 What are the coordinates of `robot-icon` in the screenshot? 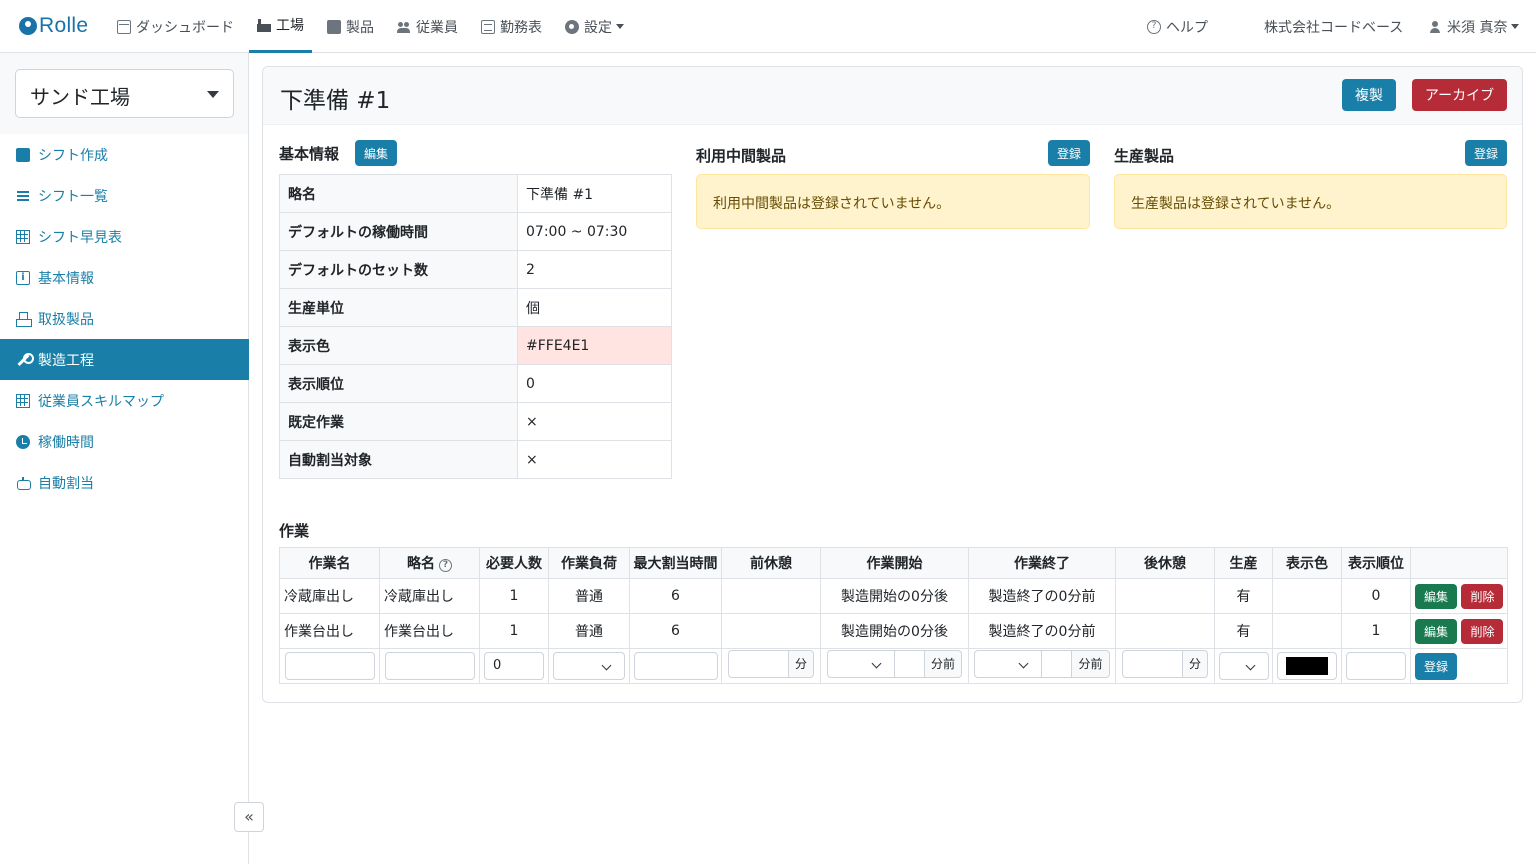 It's located at (23, 483).